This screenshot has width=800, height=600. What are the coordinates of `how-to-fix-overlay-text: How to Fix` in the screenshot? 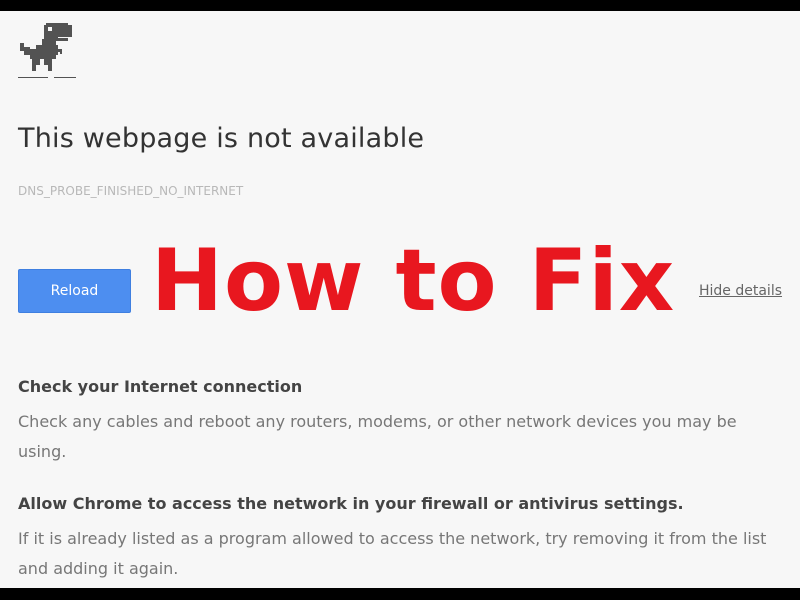 It's located at (413, 281).